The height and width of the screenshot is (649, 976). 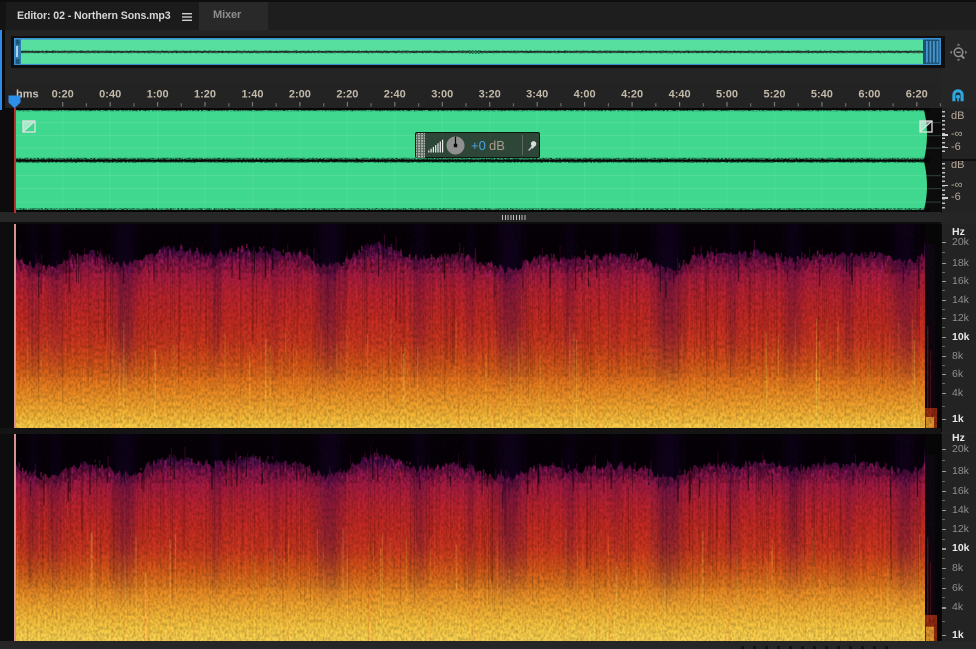 I want to click on svg-text: 1:20, so click(x=205, y=95).